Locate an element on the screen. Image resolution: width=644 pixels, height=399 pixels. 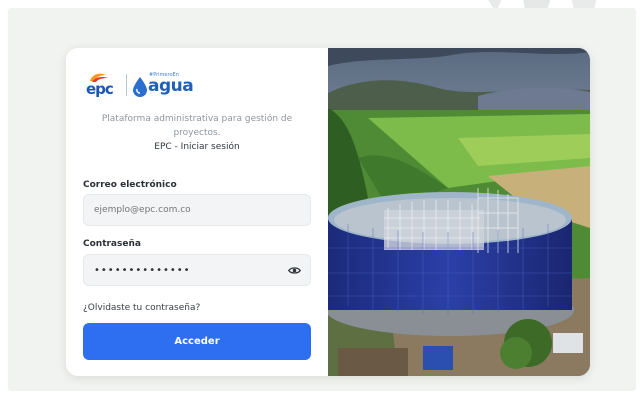
eye-icon is located at coordinates (294, 270).